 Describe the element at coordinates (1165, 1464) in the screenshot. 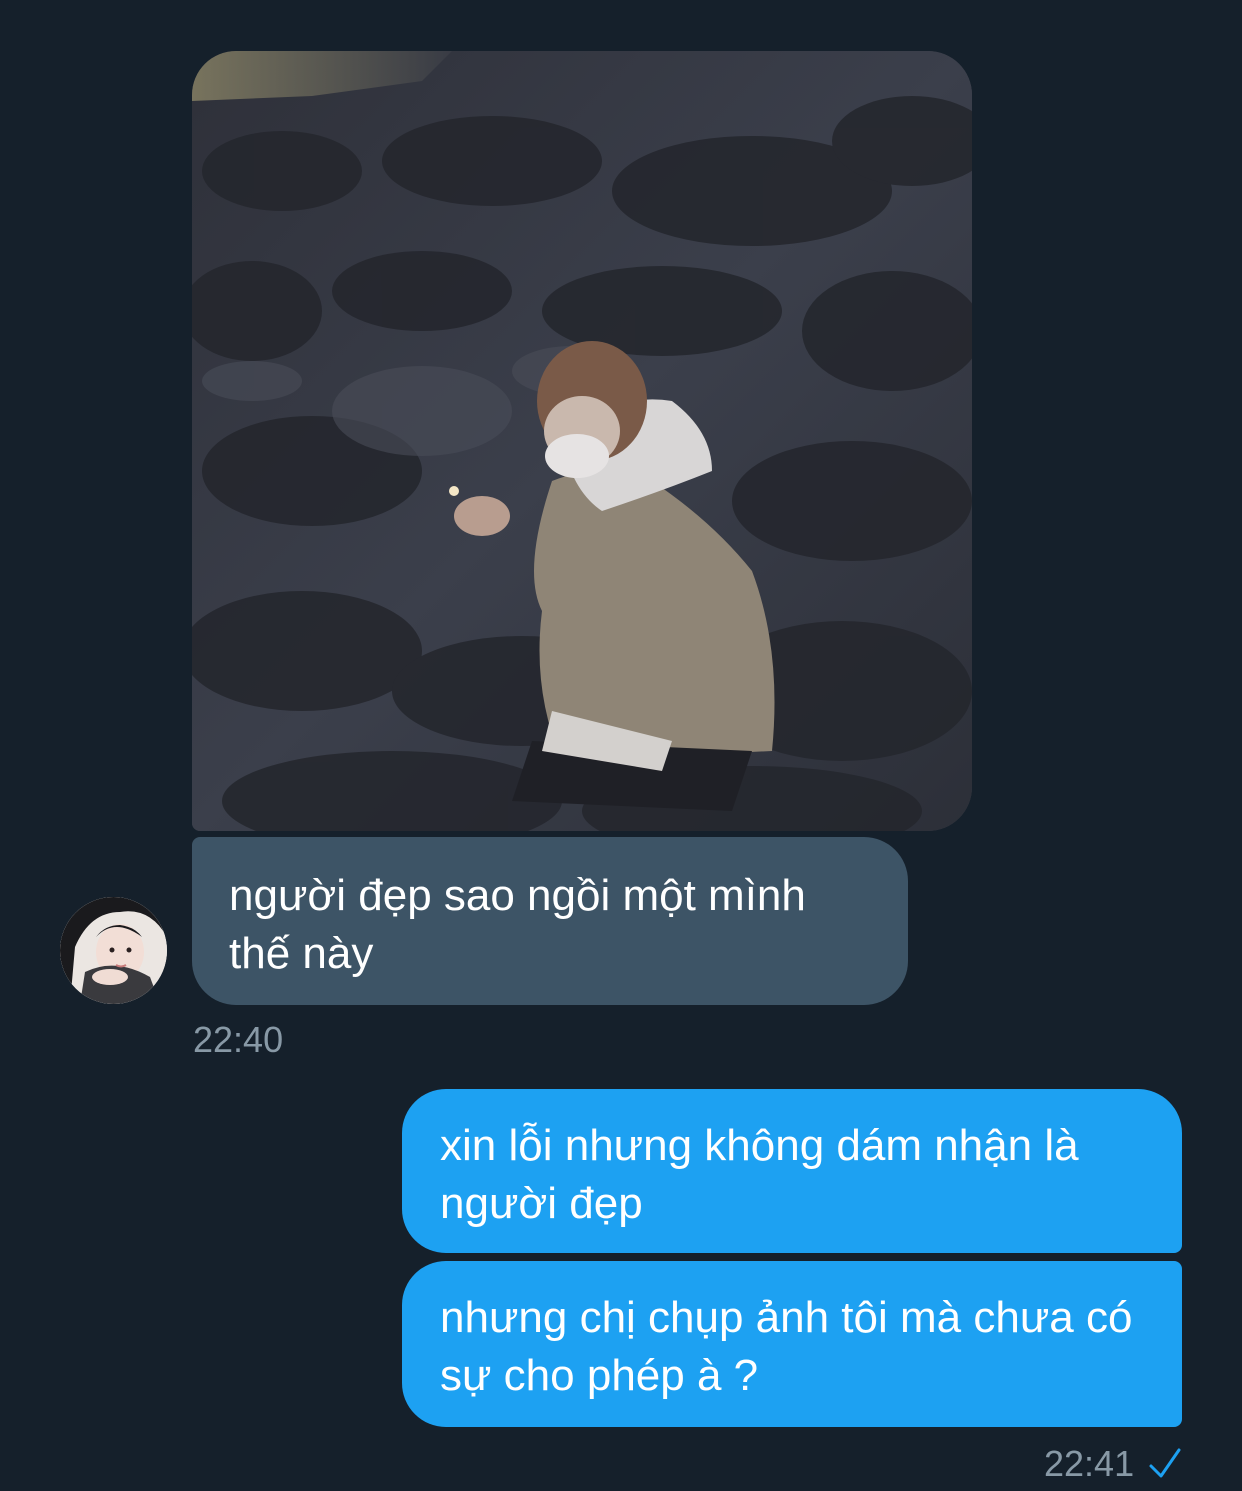

I see `check-icon` at that location.